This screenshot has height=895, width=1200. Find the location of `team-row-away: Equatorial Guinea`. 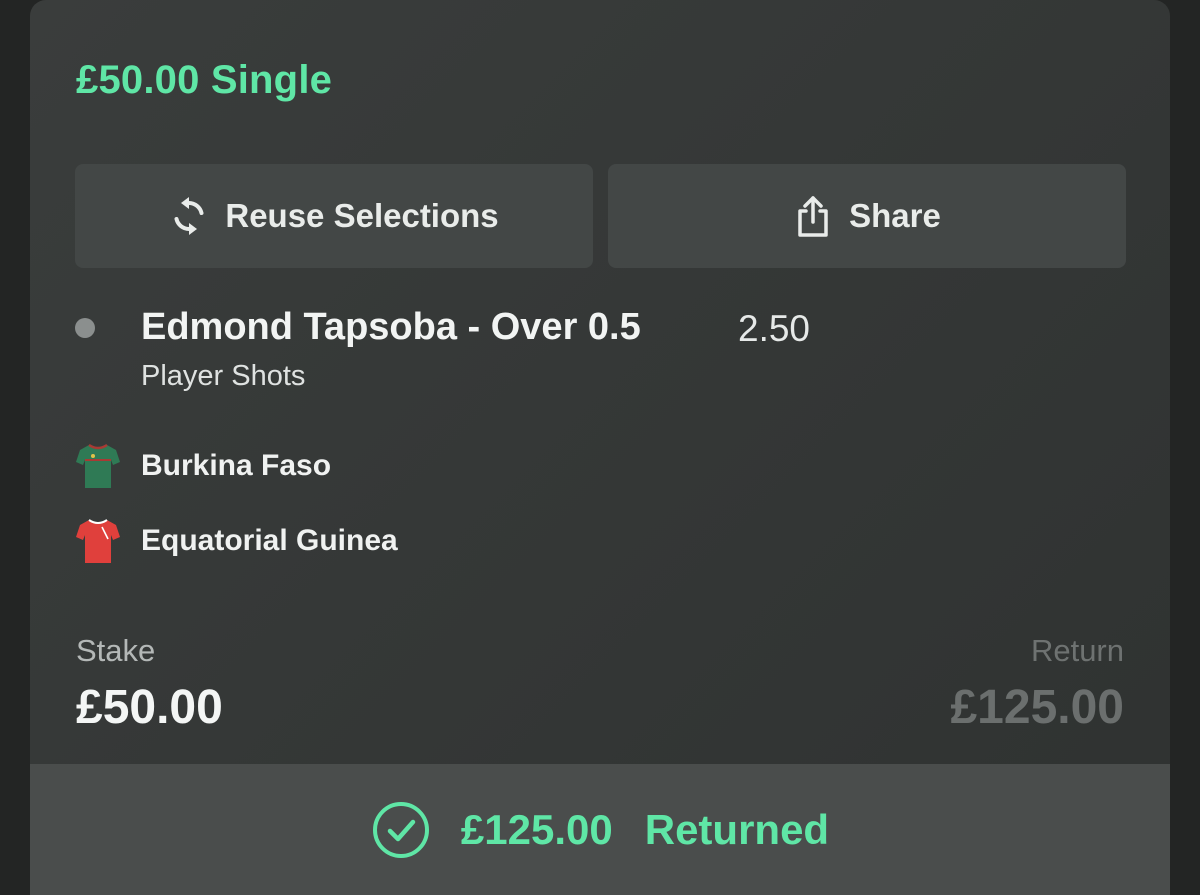

team-row-away: Equatorial Guinea is located at coordinates (236, 541).